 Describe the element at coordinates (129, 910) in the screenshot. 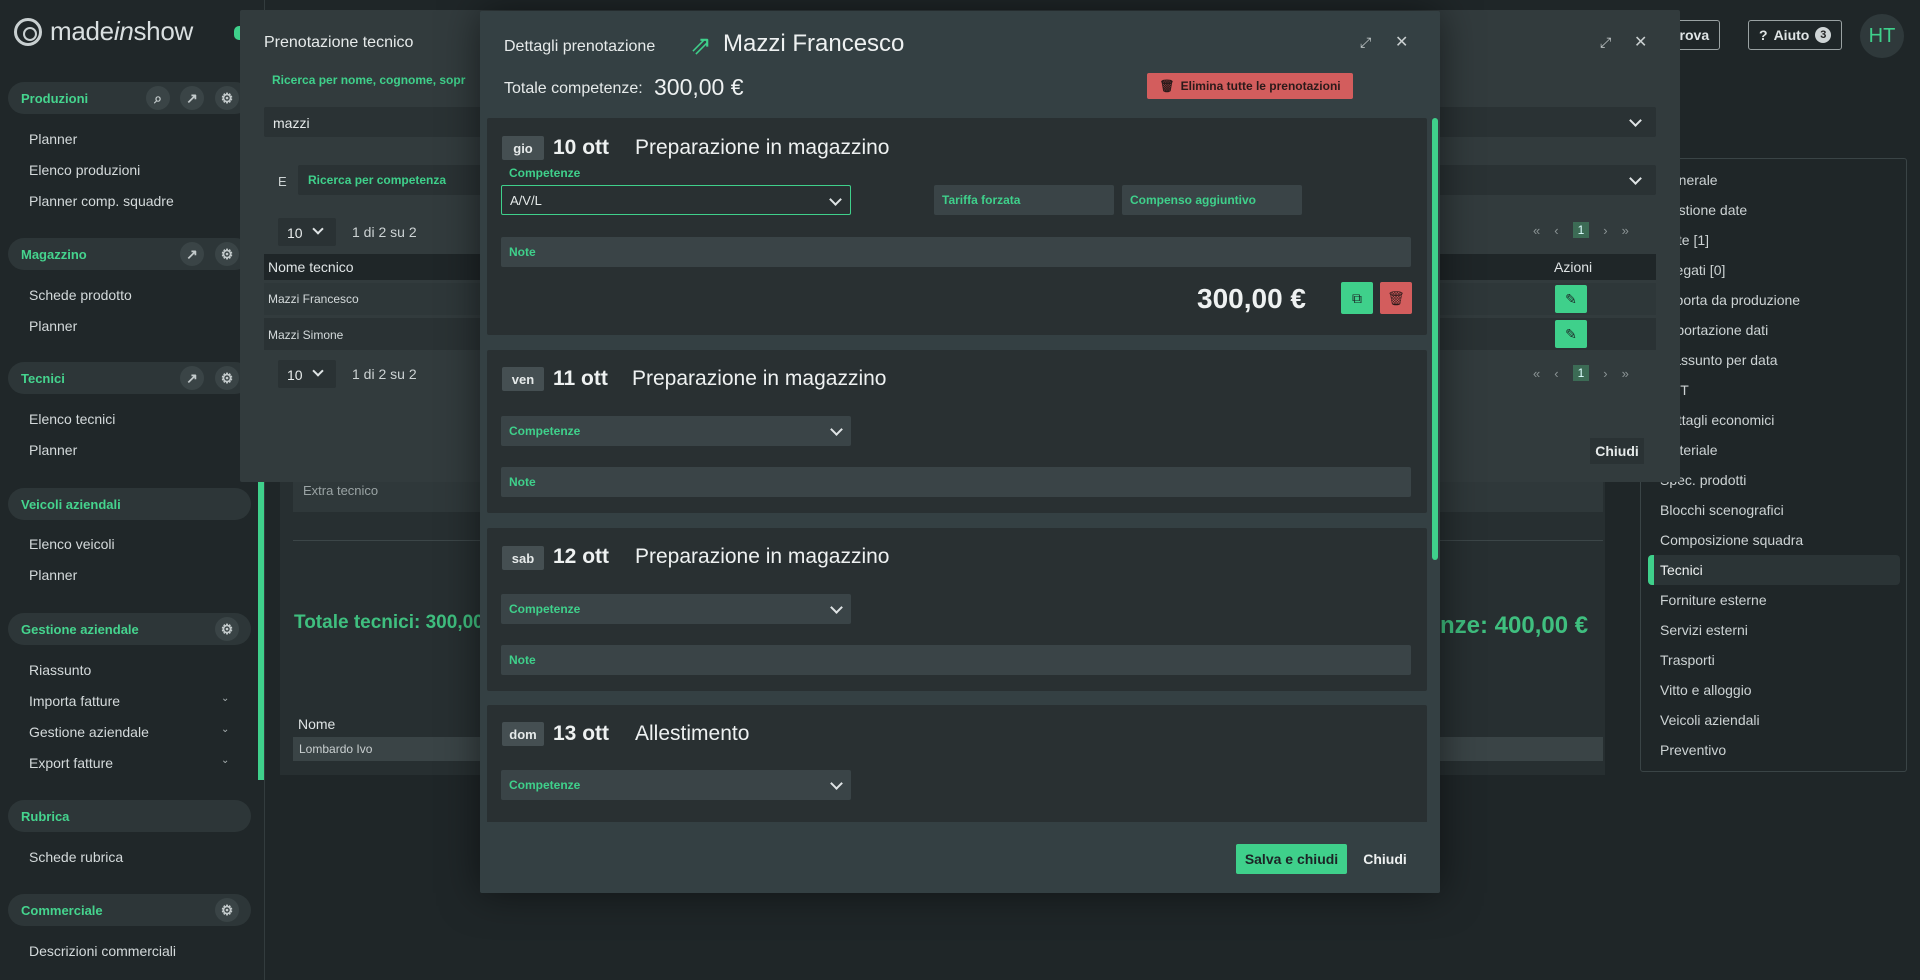

I see `section-commerciale: Commerciale ⚙` at that location.